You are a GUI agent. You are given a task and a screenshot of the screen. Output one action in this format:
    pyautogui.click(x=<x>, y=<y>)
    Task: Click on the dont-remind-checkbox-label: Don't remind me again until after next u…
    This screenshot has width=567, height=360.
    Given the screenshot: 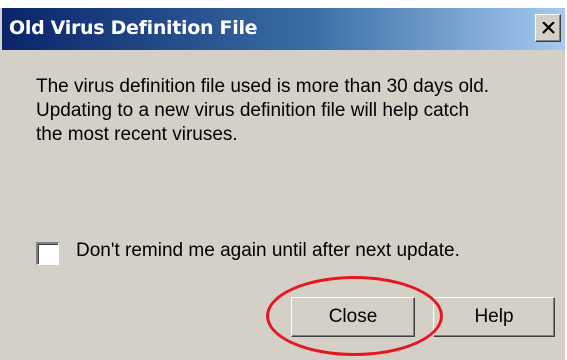 What is the action you would take?
    pyautogui.click(x=268, y=251)
    